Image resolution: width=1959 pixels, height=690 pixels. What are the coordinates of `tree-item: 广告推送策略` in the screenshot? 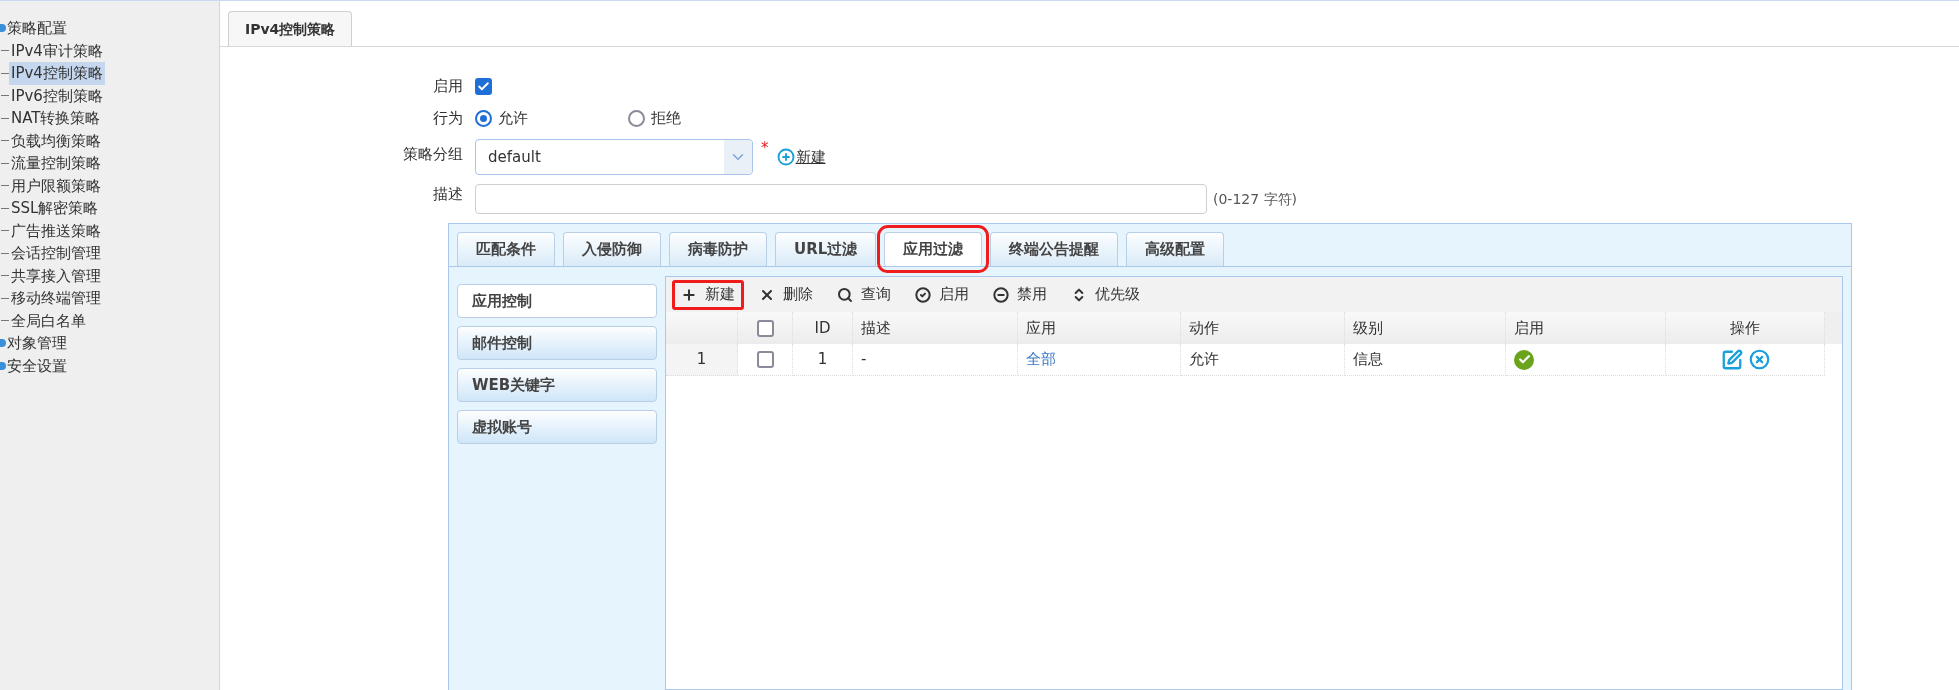 It's located at (56, 230).